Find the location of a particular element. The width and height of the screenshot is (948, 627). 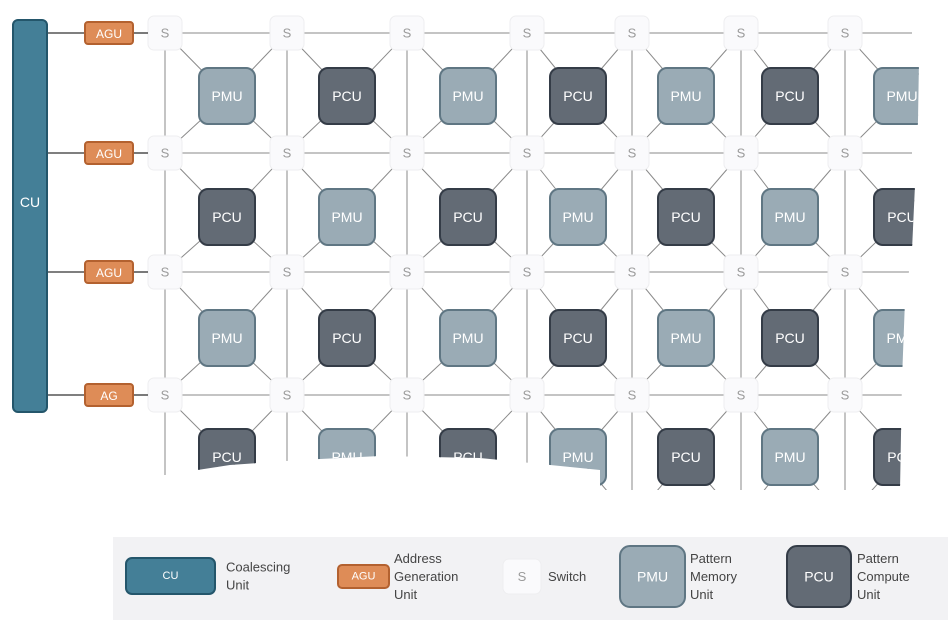

agu-unit: AG is located at coordinates (109, 395).